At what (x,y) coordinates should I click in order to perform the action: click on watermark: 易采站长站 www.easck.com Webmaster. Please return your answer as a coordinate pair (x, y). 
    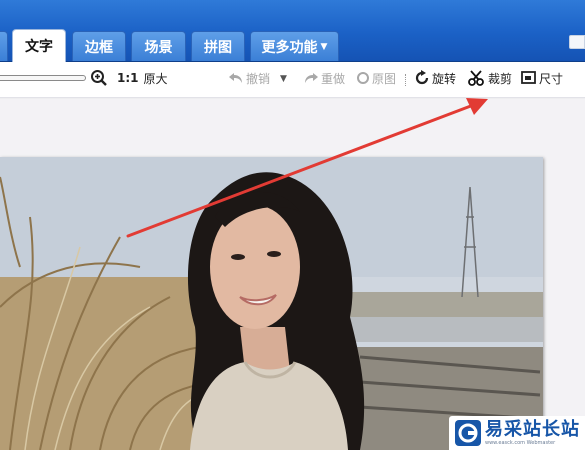
    Looking at the image, I should click on (517, 433).